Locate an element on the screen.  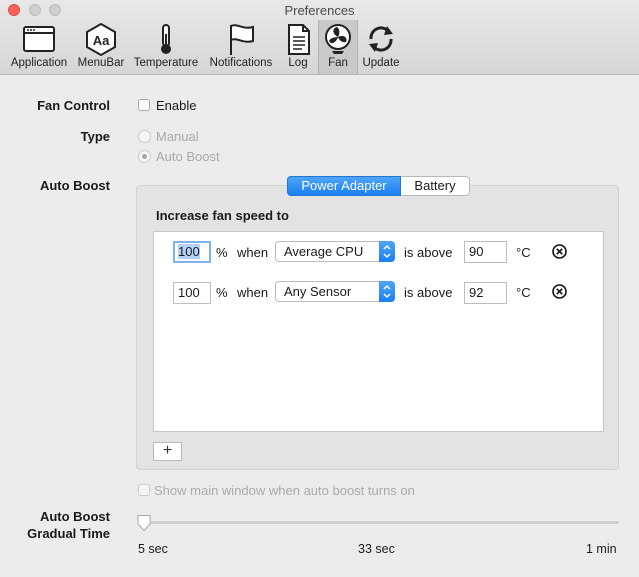
refresh-arrows-icon is located at coordinates (381, 39).